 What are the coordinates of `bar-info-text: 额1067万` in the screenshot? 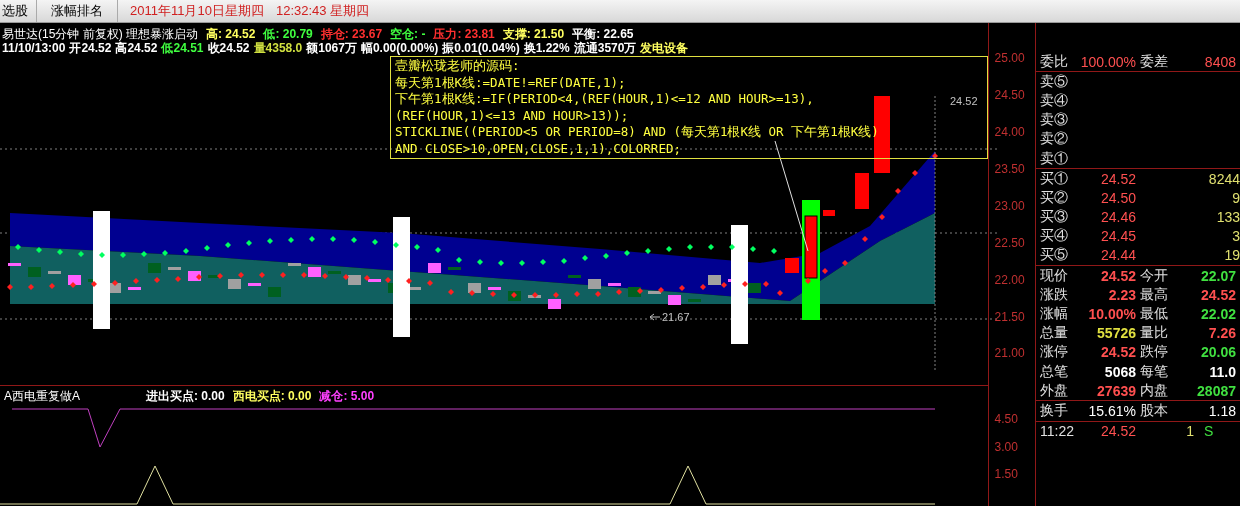 It's located at (331, 48).